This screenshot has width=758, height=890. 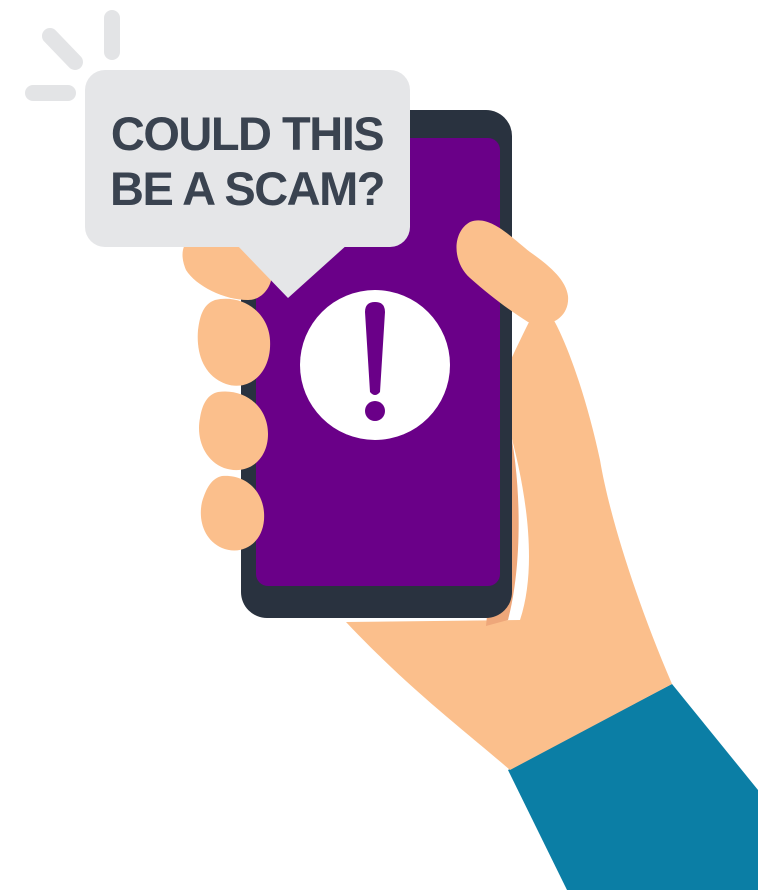 I want to click on bubble-line-2: BE A SCAM?, so click(x=247, y=188).